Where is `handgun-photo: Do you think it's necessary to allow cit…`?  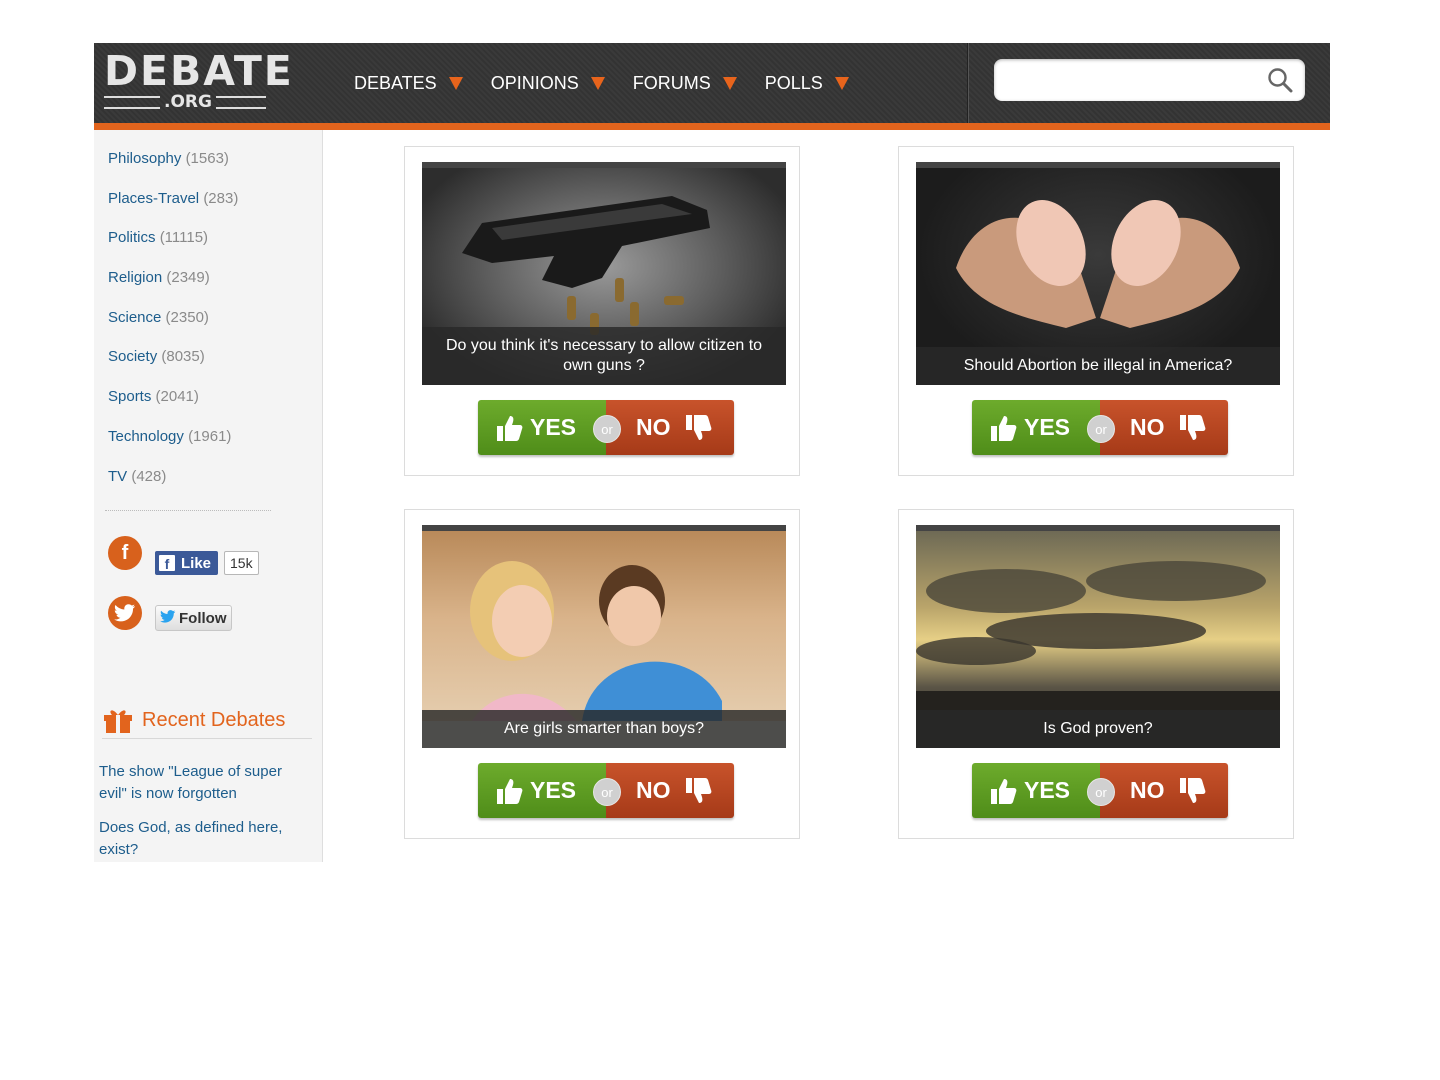
handgun-photo: Do you think it's necessary to allow cit… is located at coordinates (604, 273).